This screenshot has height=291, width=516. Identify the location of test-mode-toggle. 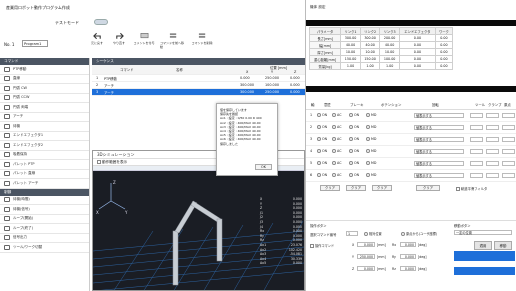
(101, 22).